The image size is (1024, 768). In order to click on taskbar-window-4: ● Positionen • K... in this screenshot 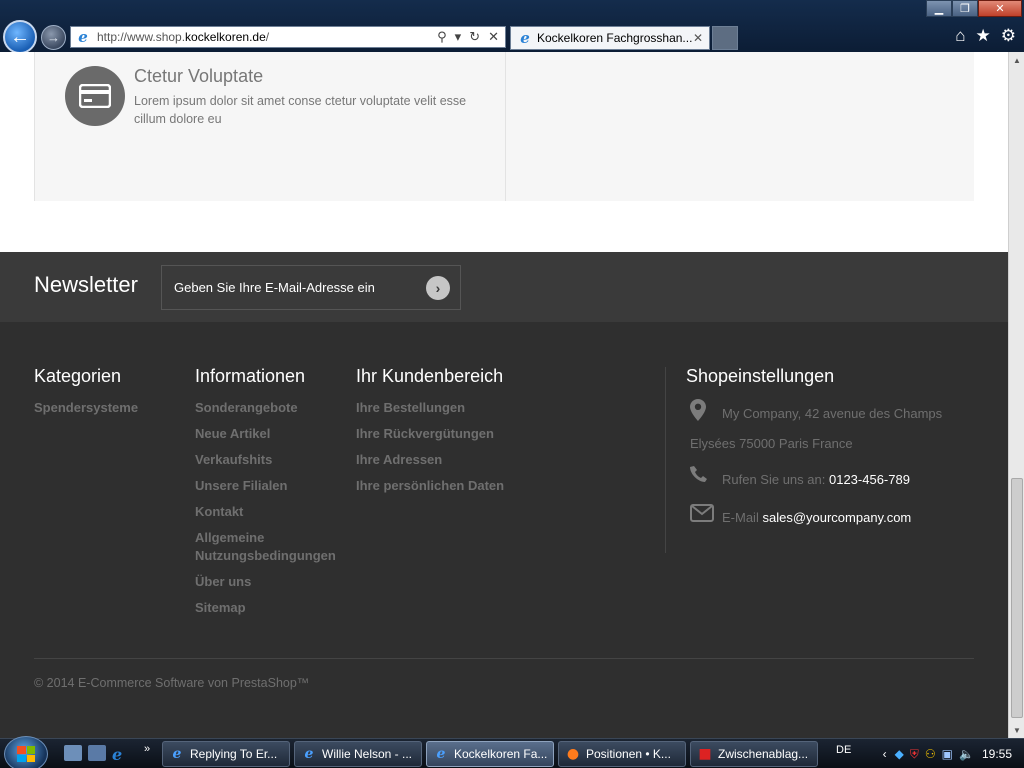, I will do `click(622, 754)`.